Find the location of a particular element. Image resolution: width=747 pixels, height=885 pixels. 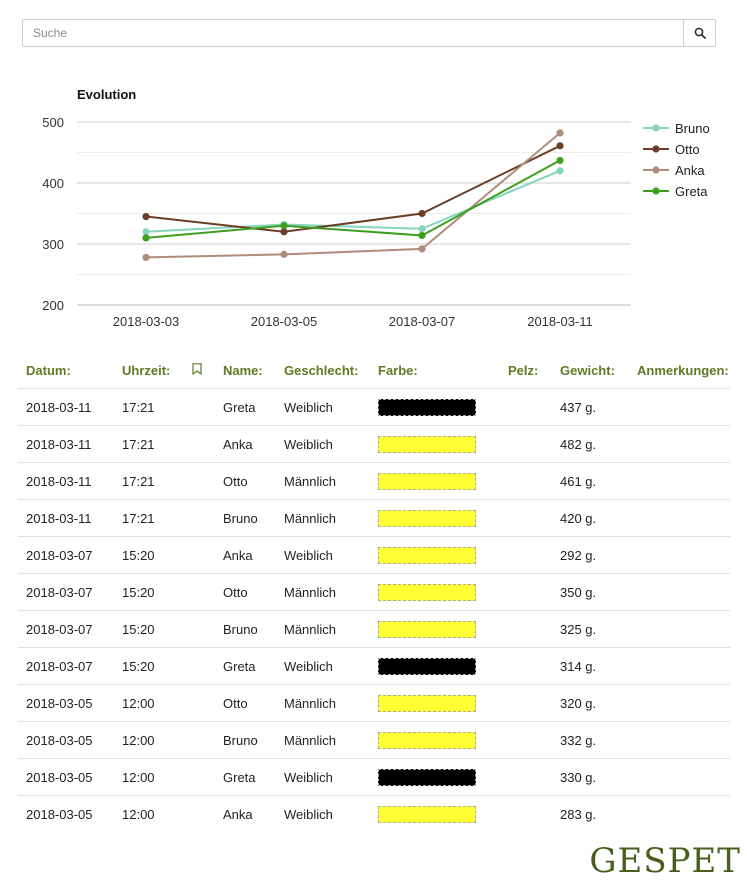

cell-weight: 482 g. is located at coordinates (590, 444).